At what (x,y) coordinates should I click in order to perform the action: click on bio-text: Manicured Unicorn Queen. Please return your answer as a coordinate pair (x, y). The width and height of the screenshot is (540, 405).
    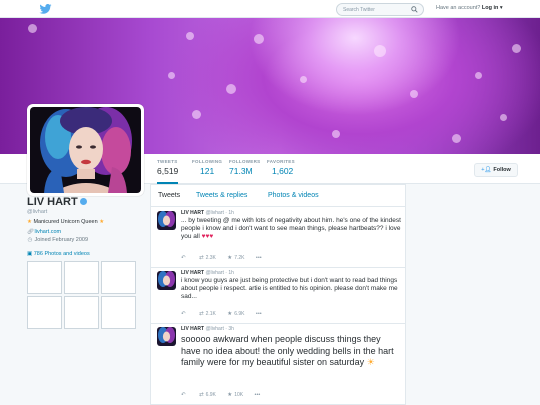
    Looking at the image, I should click on (65, 222).